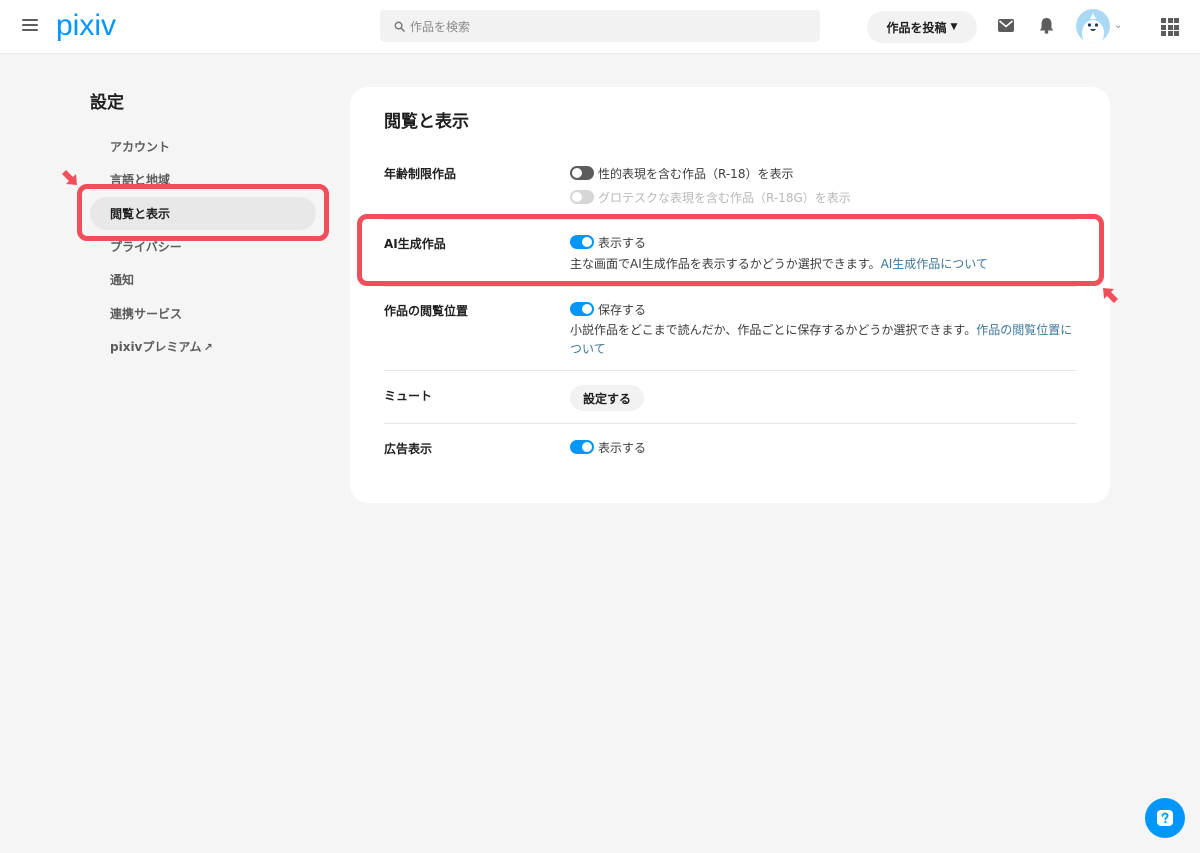 The width and height of the screenshot is (1200, 853). I want to click on r18-toggle-row: 性的表現を含む作品（R-18）を表示, so click(681, 173).